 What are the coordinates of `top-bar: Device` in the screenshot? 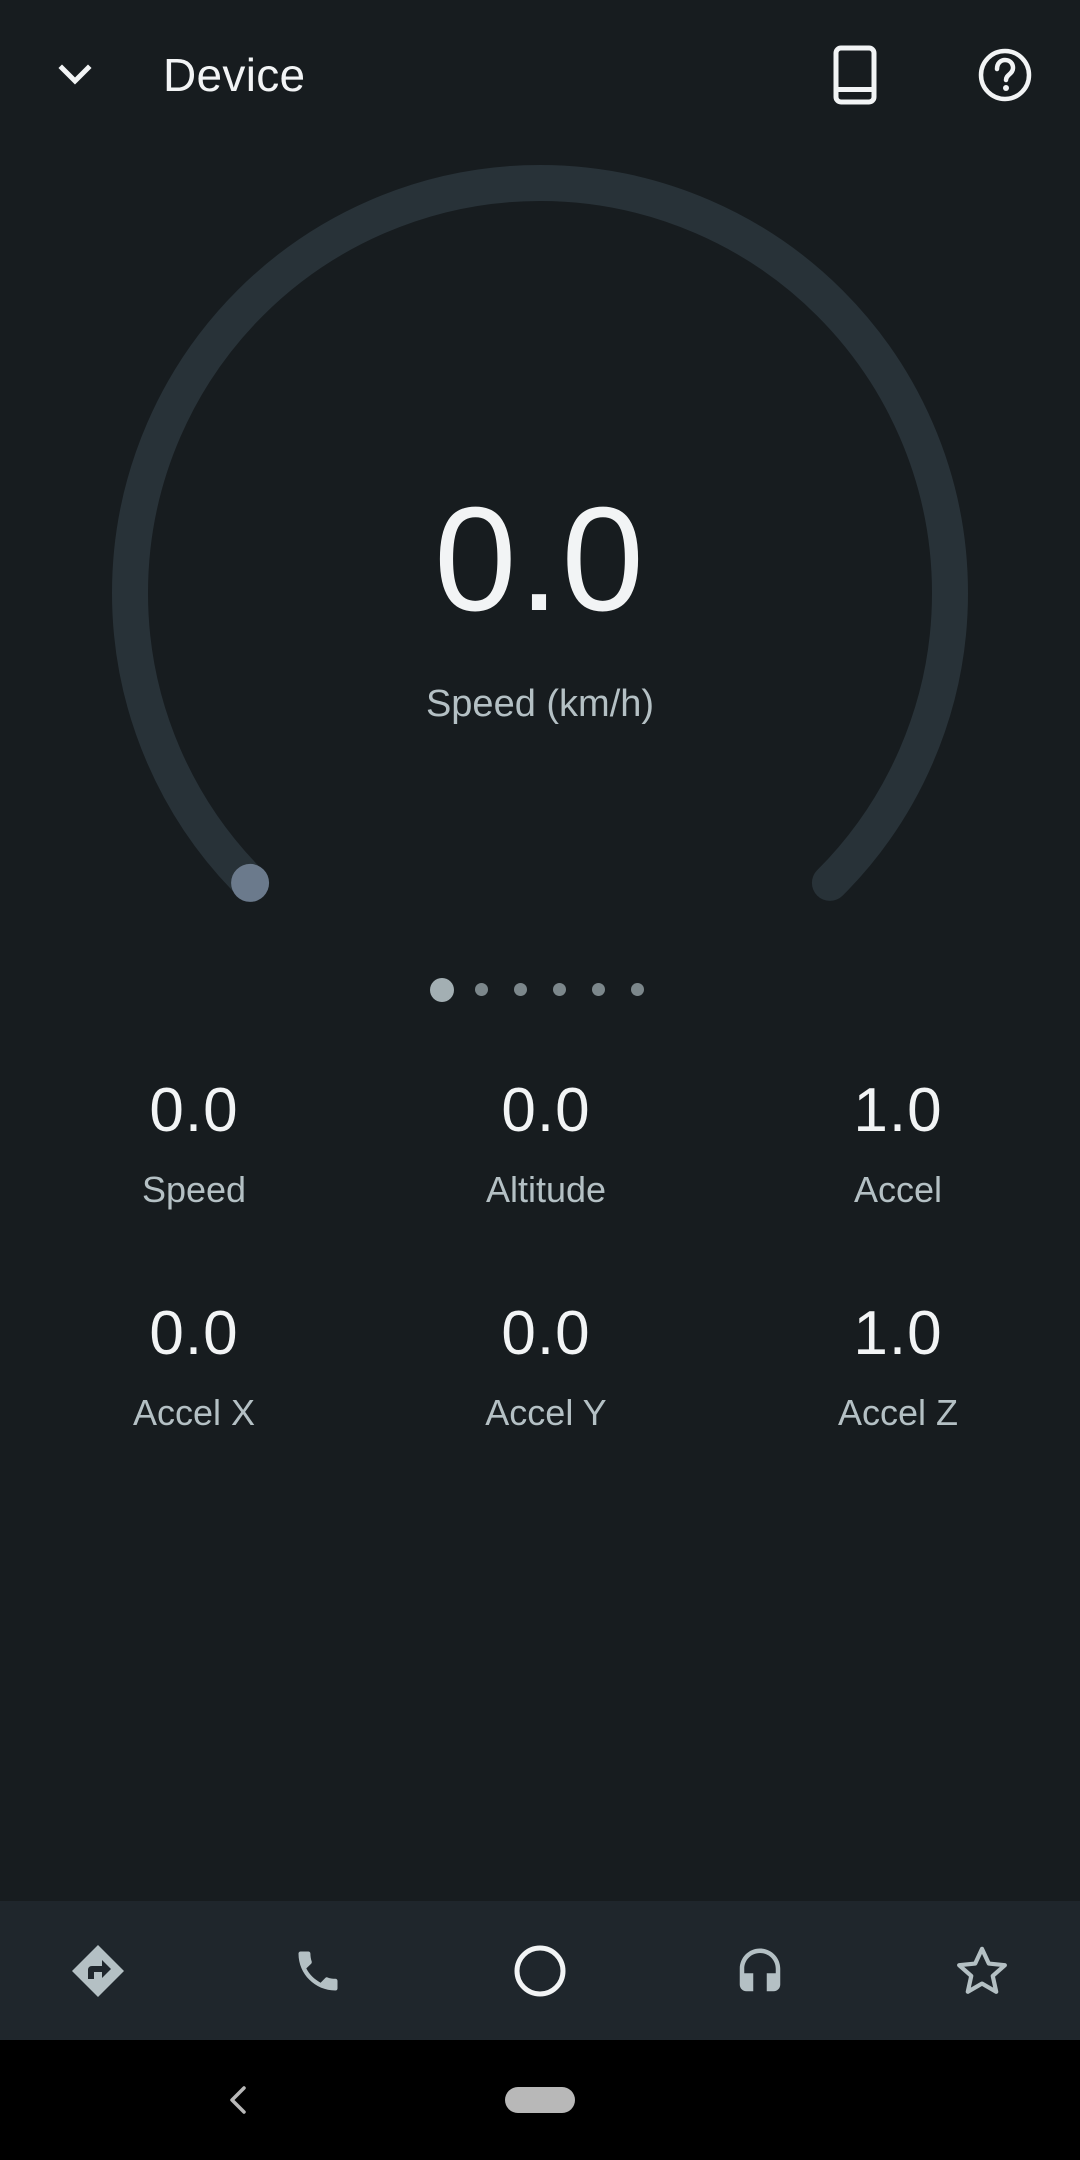 It's located at (540, 75).